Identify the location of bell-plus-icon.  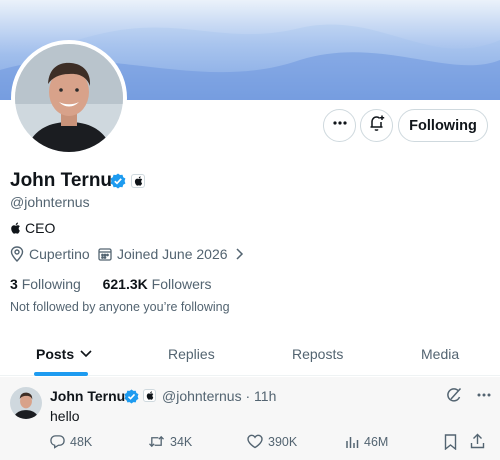
(377, 125).